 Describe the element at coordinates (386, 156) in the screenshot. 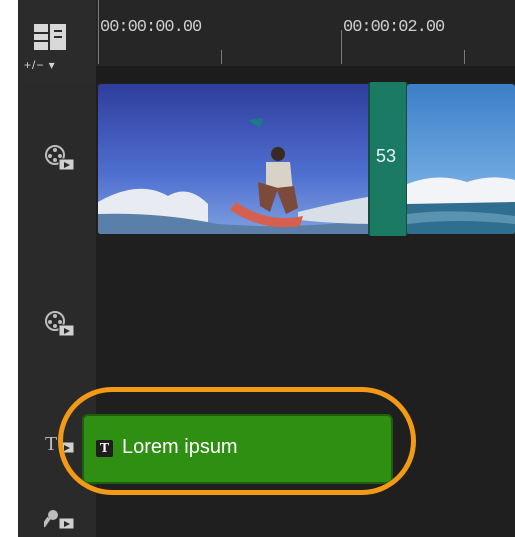

I see `transition-label: 53` at that location.